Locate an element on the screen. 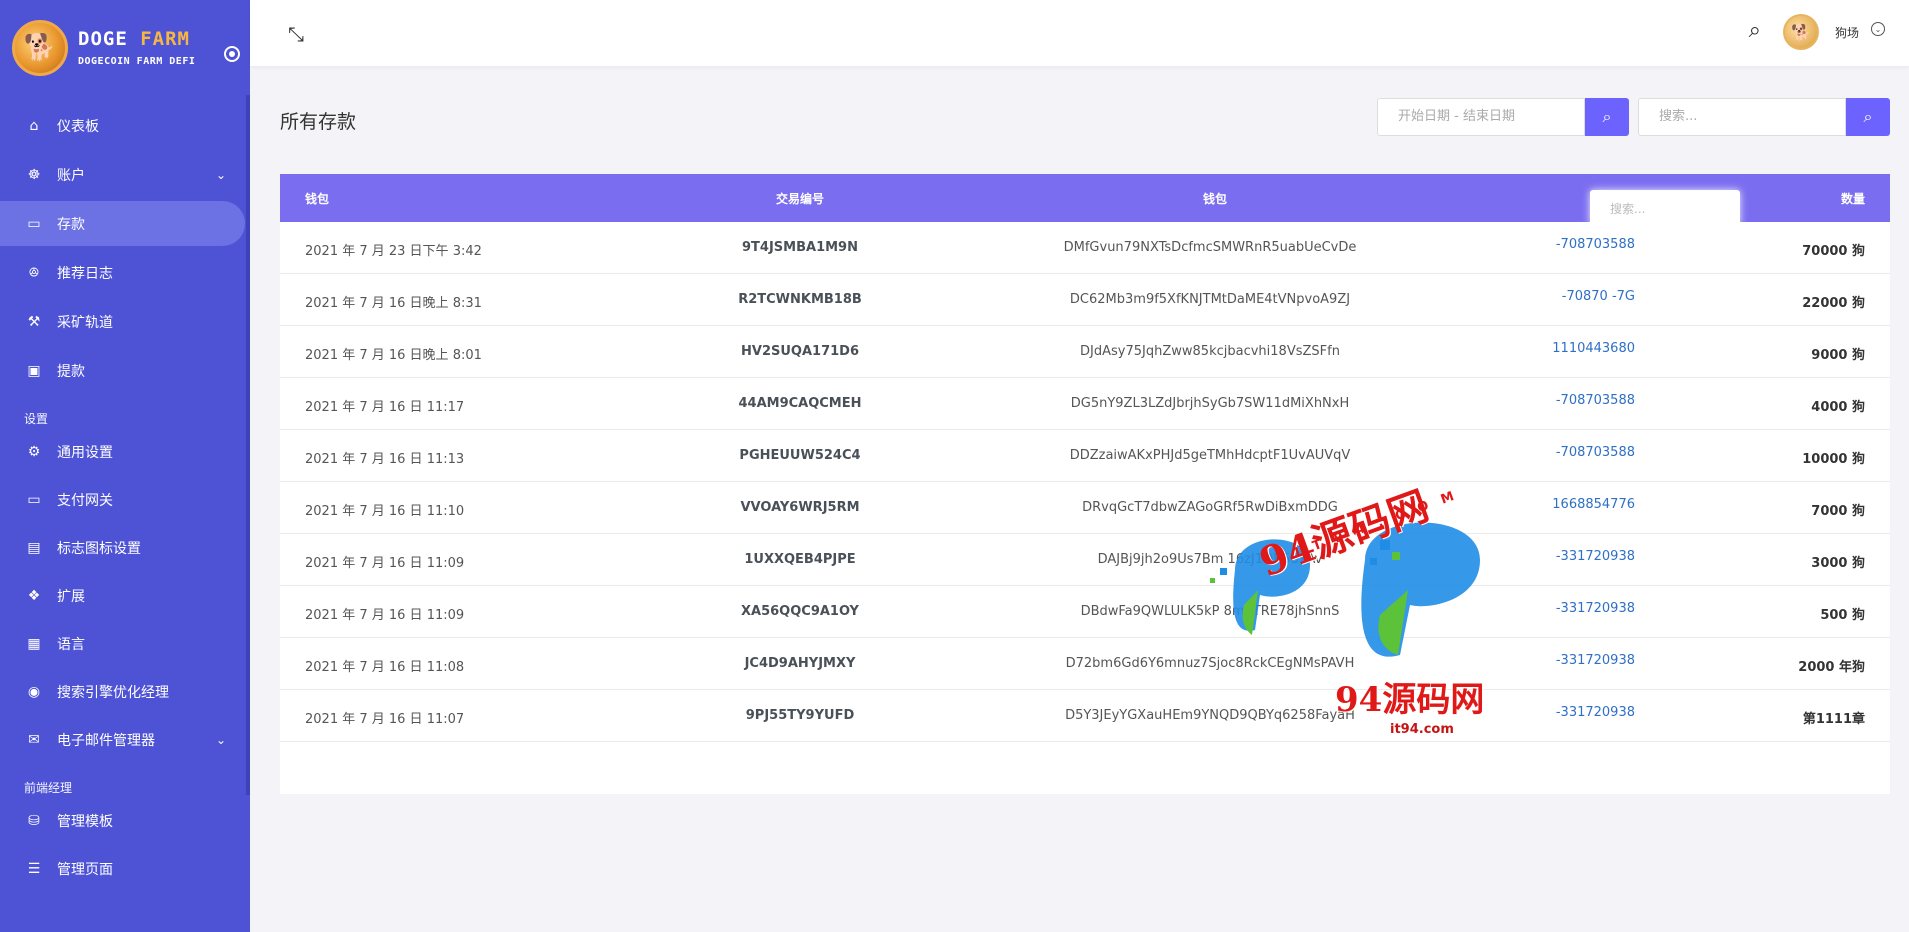  cell-amount: 4000 狗 is located at coordinates (1838, 407).